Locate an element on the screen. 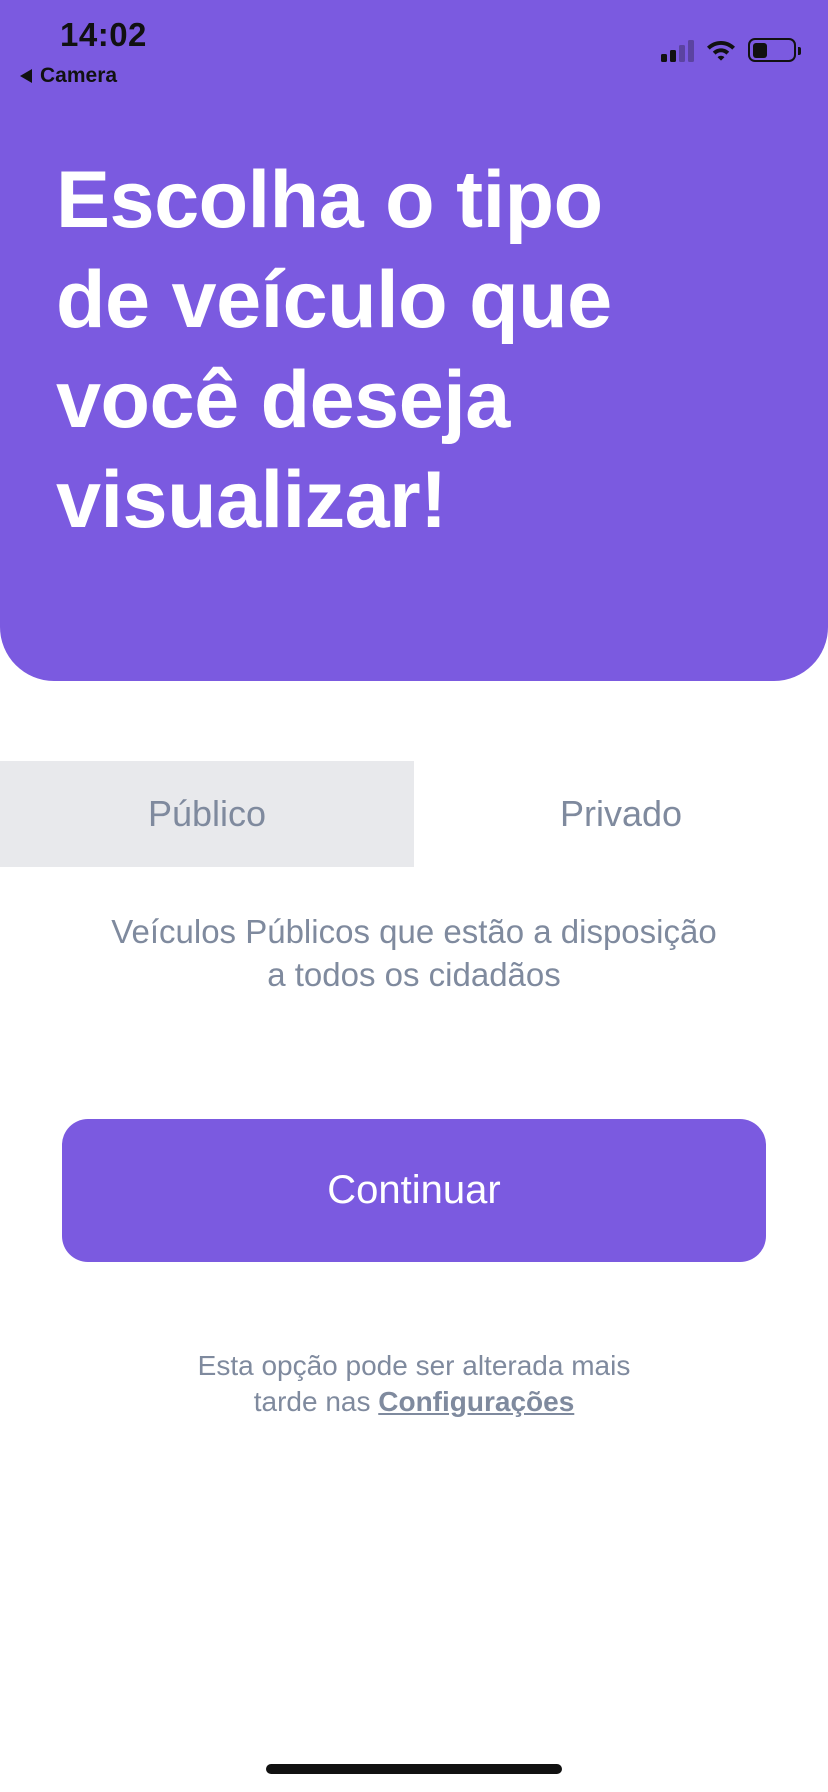  status-time: 14:02 is located at coordinates (103, 34).